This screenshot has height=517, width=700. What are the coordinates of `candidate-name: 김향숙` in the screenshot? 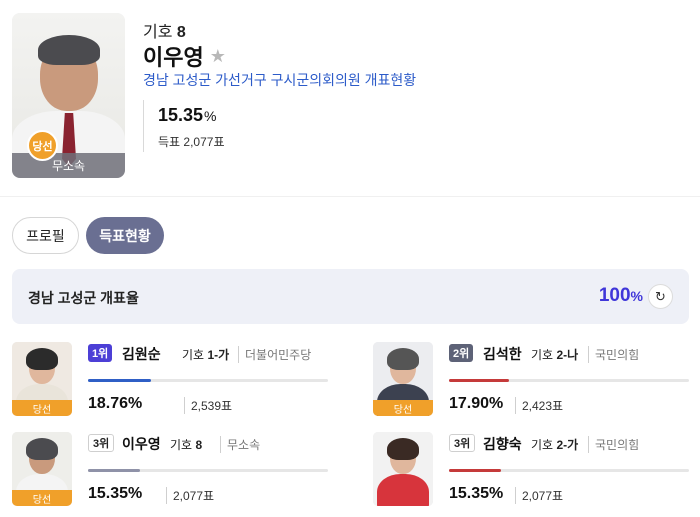 It's located at (502, 444).